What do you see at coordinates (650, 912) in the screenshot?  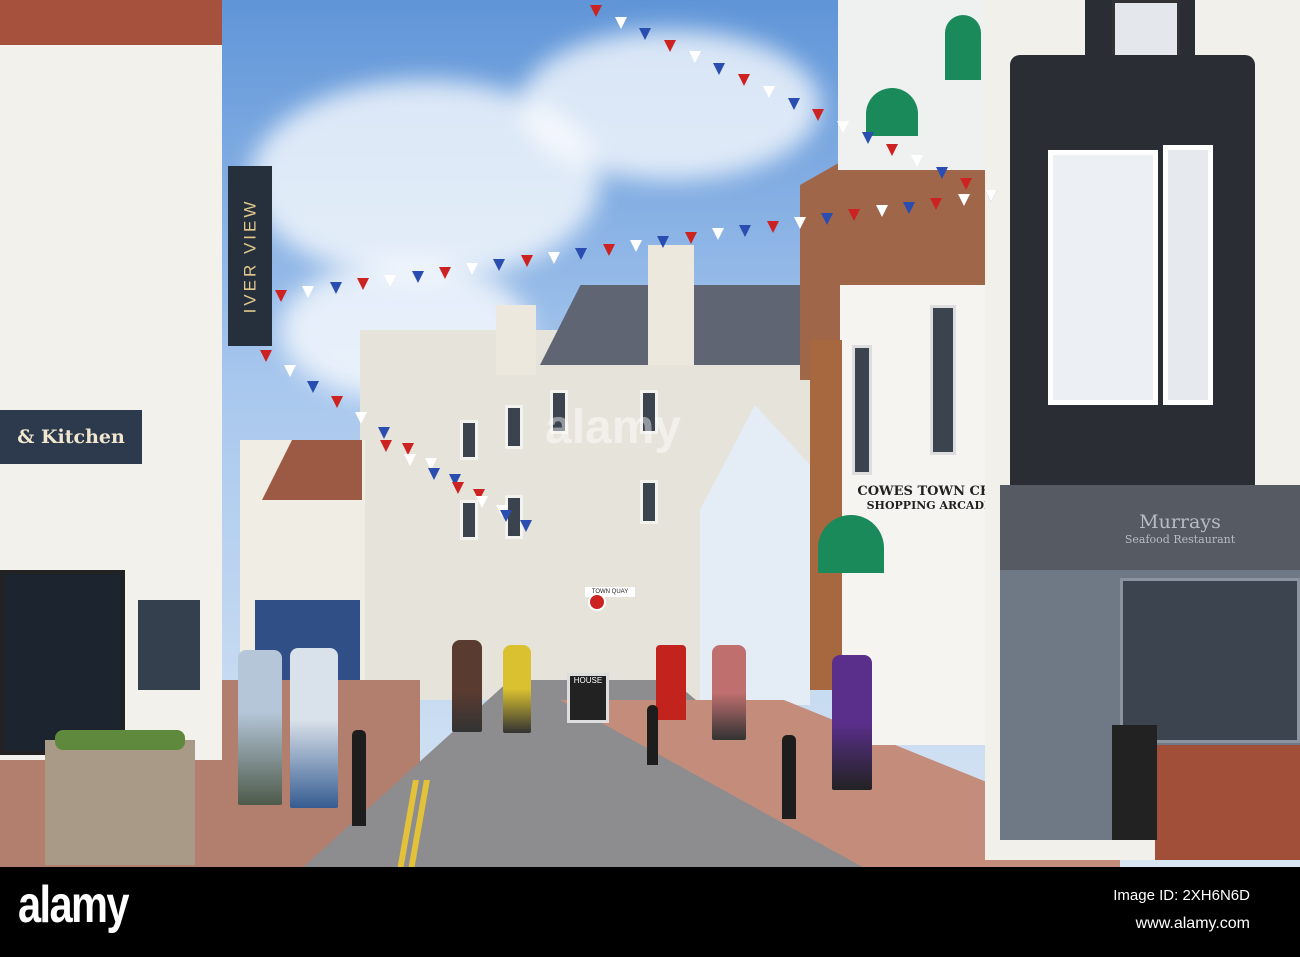 I see `footer-bar: alamy Image ID: 2XH6N6D www.alamy.com` at bounding box center [650, 912].